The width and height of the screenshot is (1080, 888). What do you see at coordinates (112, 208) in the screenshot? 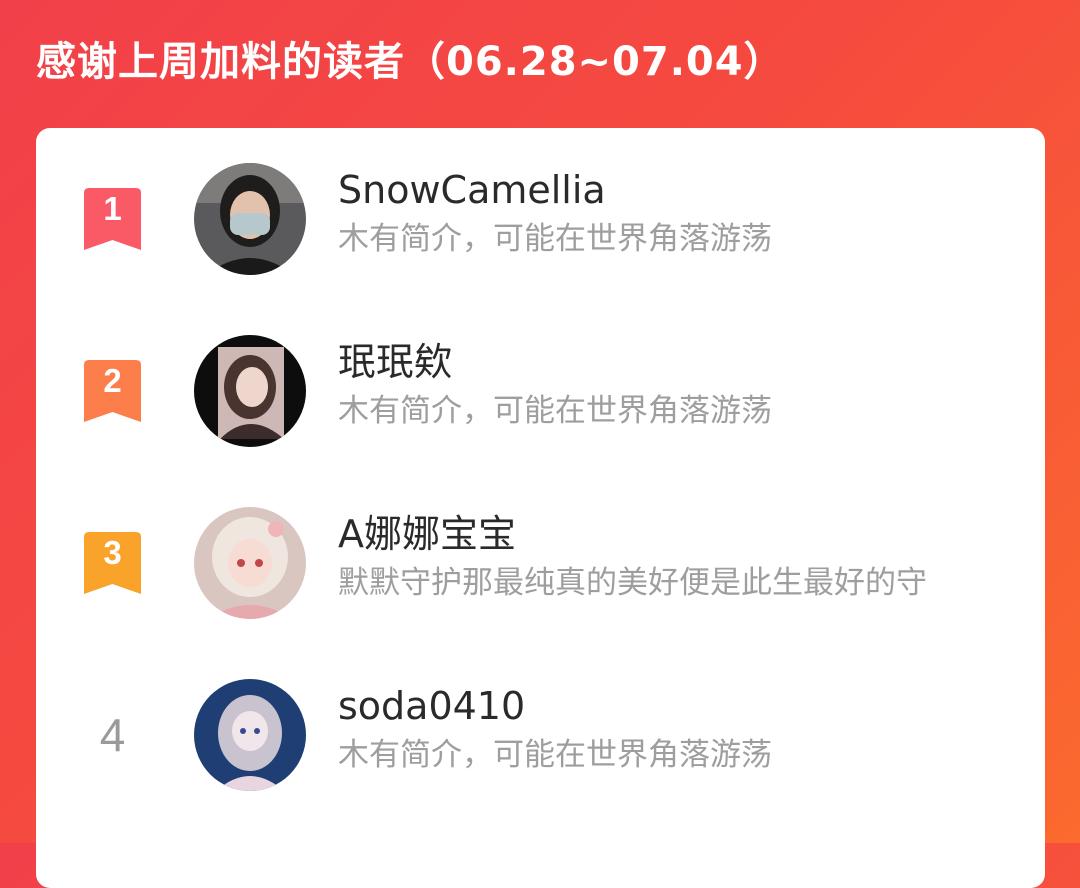
I see `rank-number: 1` at bounding box center [112, 208].